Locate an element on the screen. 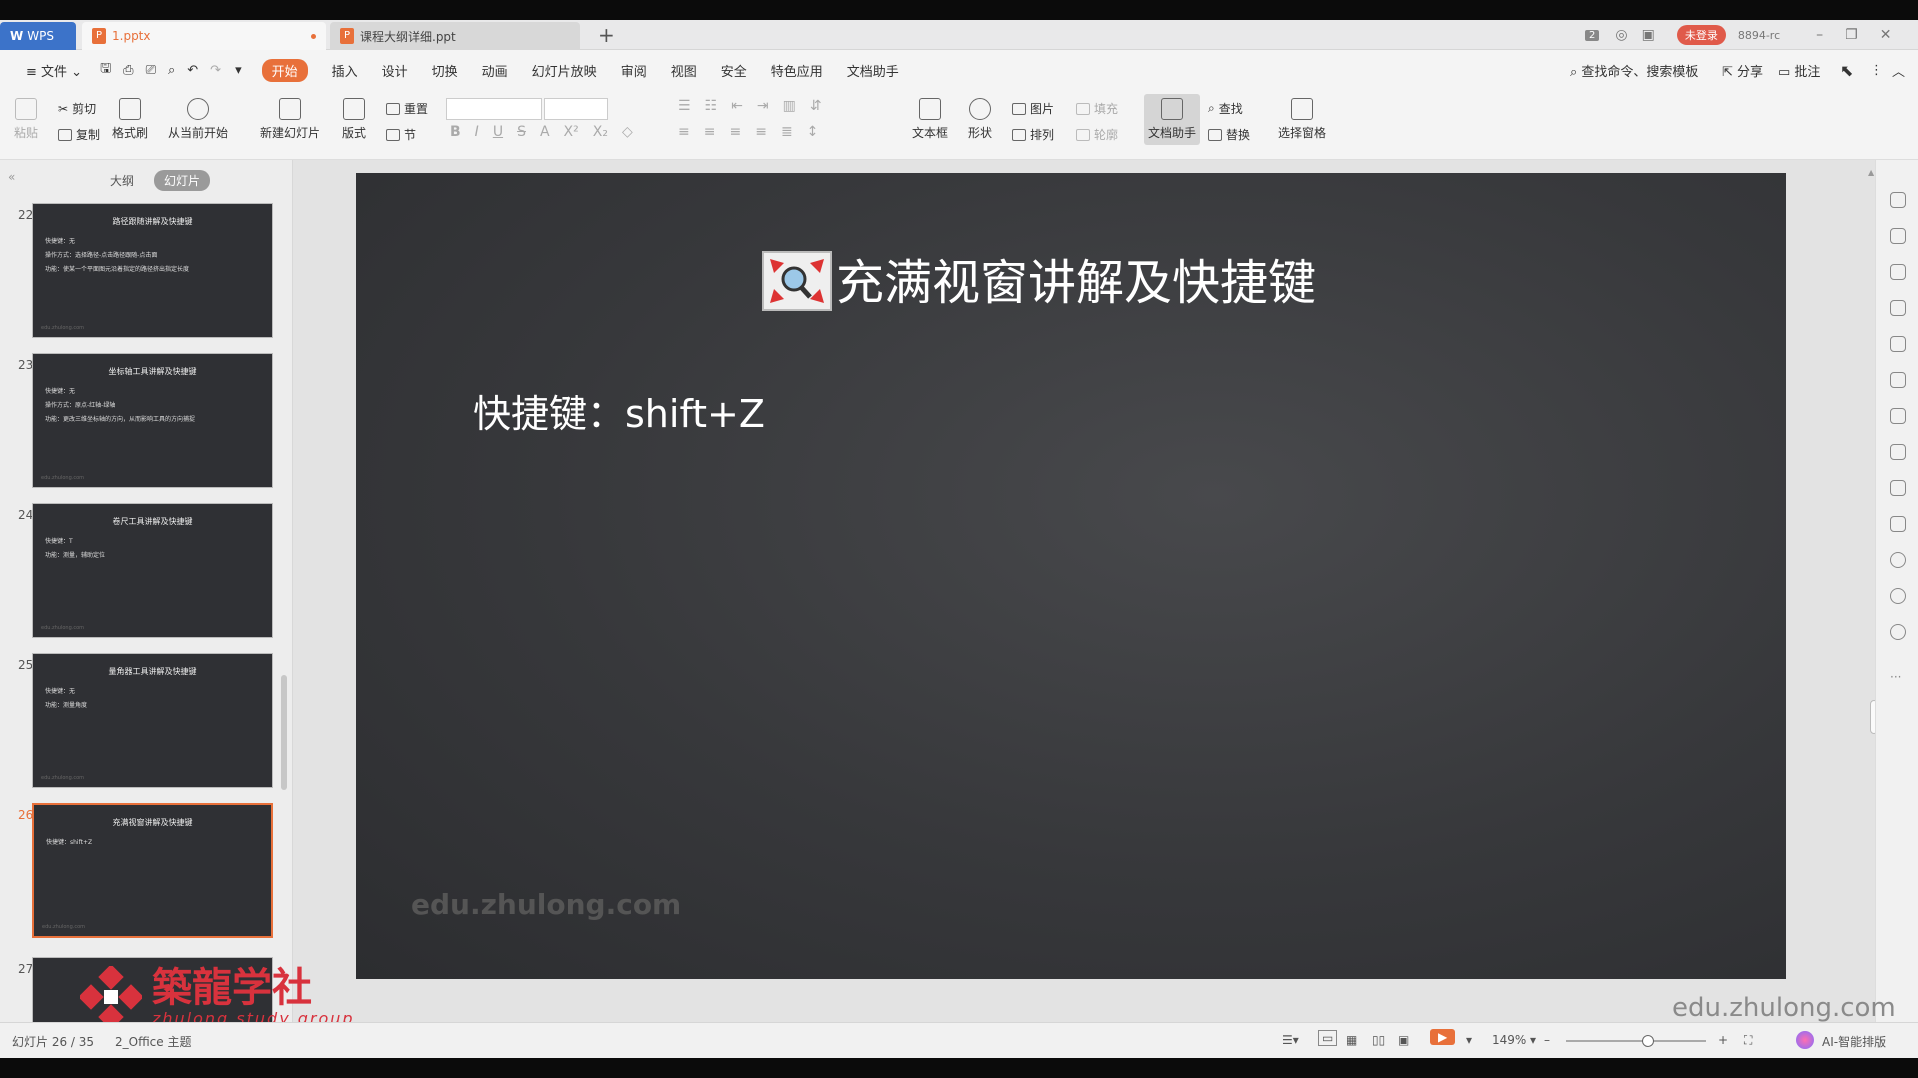 Image resolution: width=1918 pixels, height=1078 pixels. italic-icon: I is located at coordinates (477, 132).